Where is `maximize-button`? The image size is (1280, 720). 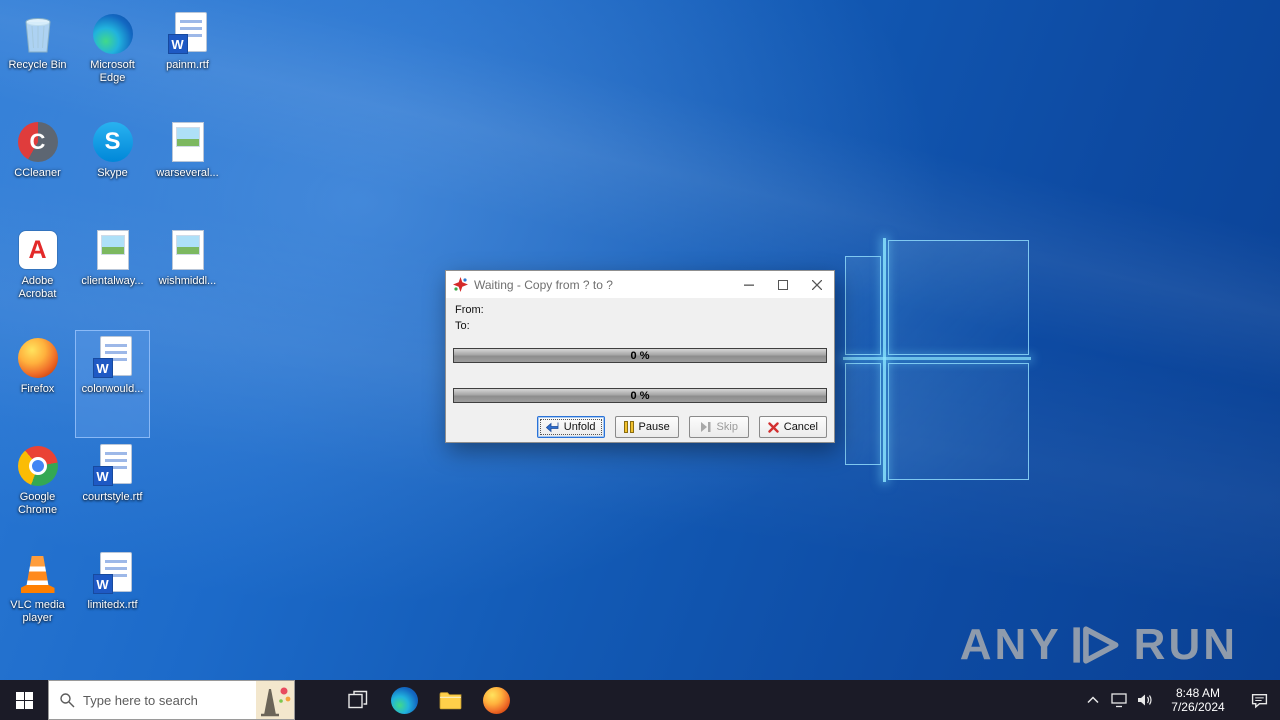
maximize-button is located at coordinates (783, 285).